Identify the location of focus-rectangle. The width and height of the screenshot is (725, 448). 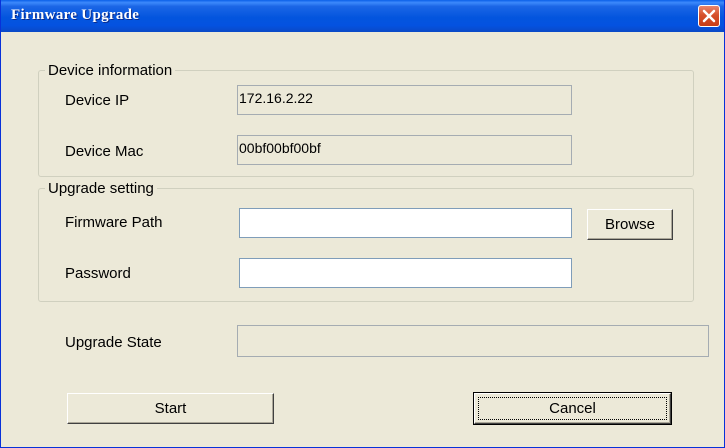
(572, 408).